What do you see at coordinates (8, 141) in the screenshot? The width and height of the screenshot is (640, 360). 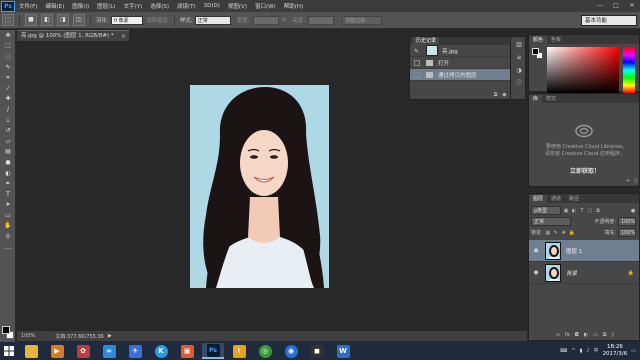 I see `tool-eraser: ▱` at bounding box center [8, 141].